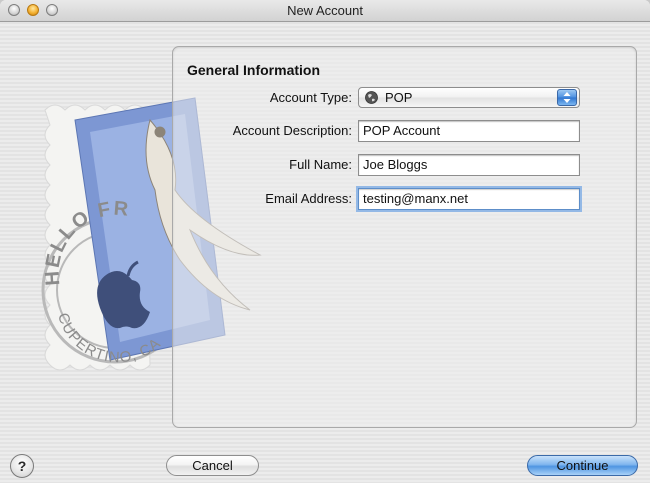 This screenshot has width=650, height=483. I want to click on section-title: General Information, so click(254, 70).